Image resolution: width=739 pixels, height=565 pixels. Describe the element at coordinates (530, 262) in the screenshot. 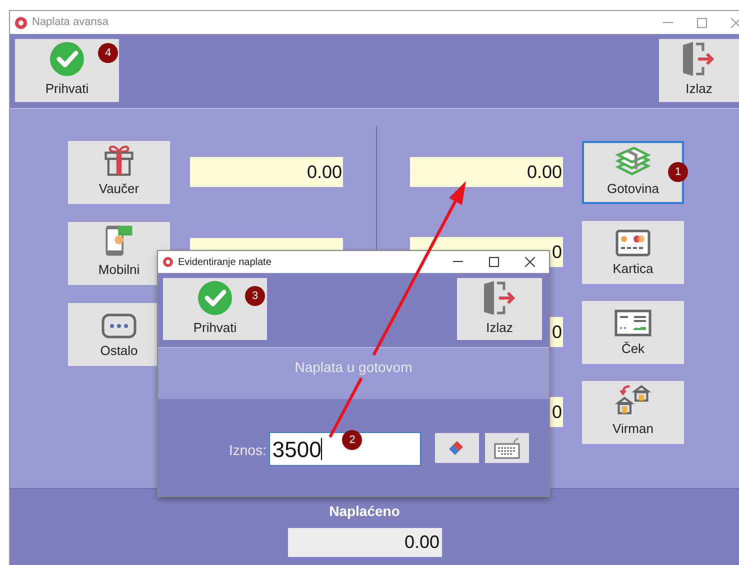

I see `close-icon` at that location.